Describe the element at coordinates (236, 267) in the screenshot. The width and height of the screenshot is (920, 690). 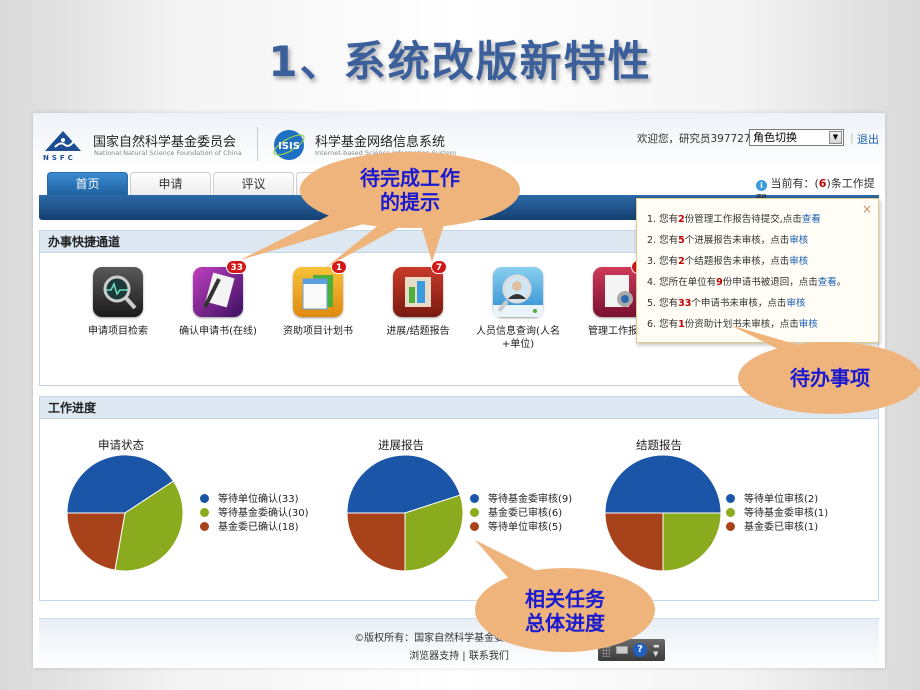
I see `badge-count: 33` at that location.